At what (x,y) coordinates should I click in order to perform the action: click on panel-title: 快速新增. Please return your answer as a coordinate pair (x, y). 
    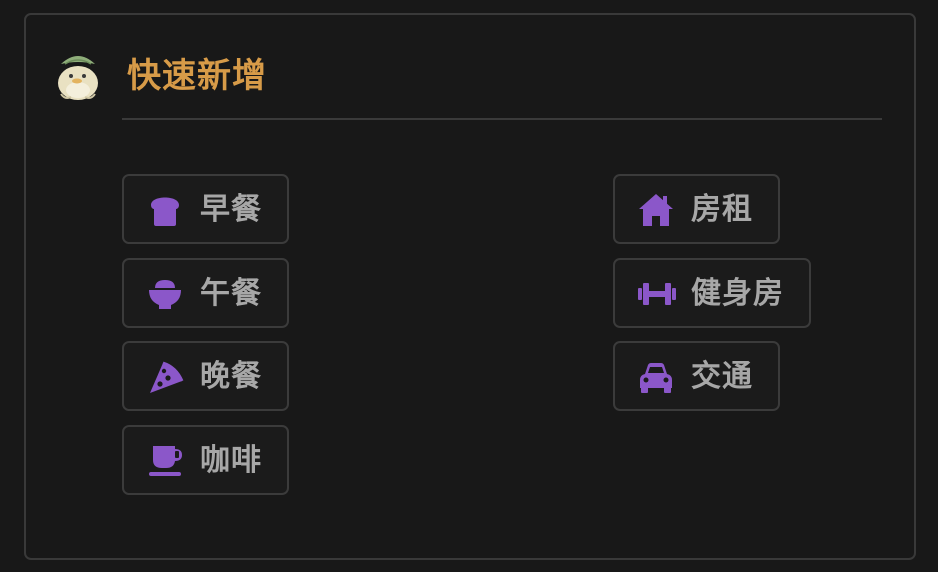
    Looking at the image, I should click on (197, 76).